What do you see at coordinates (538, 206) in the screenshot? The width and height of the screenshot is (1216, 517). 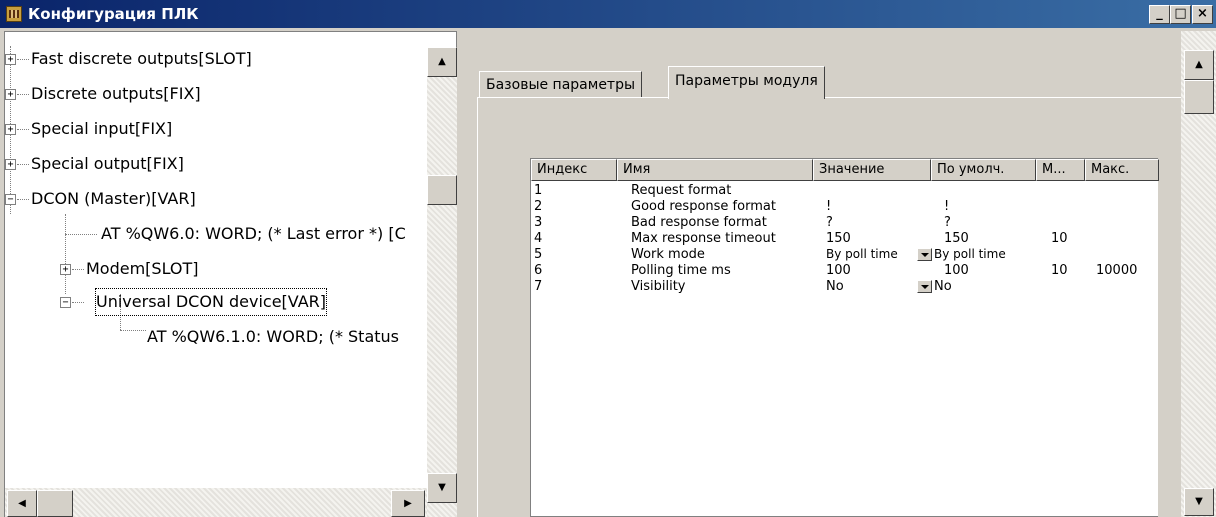 I see `cell-index: 2` at bounding box center [538, 206].